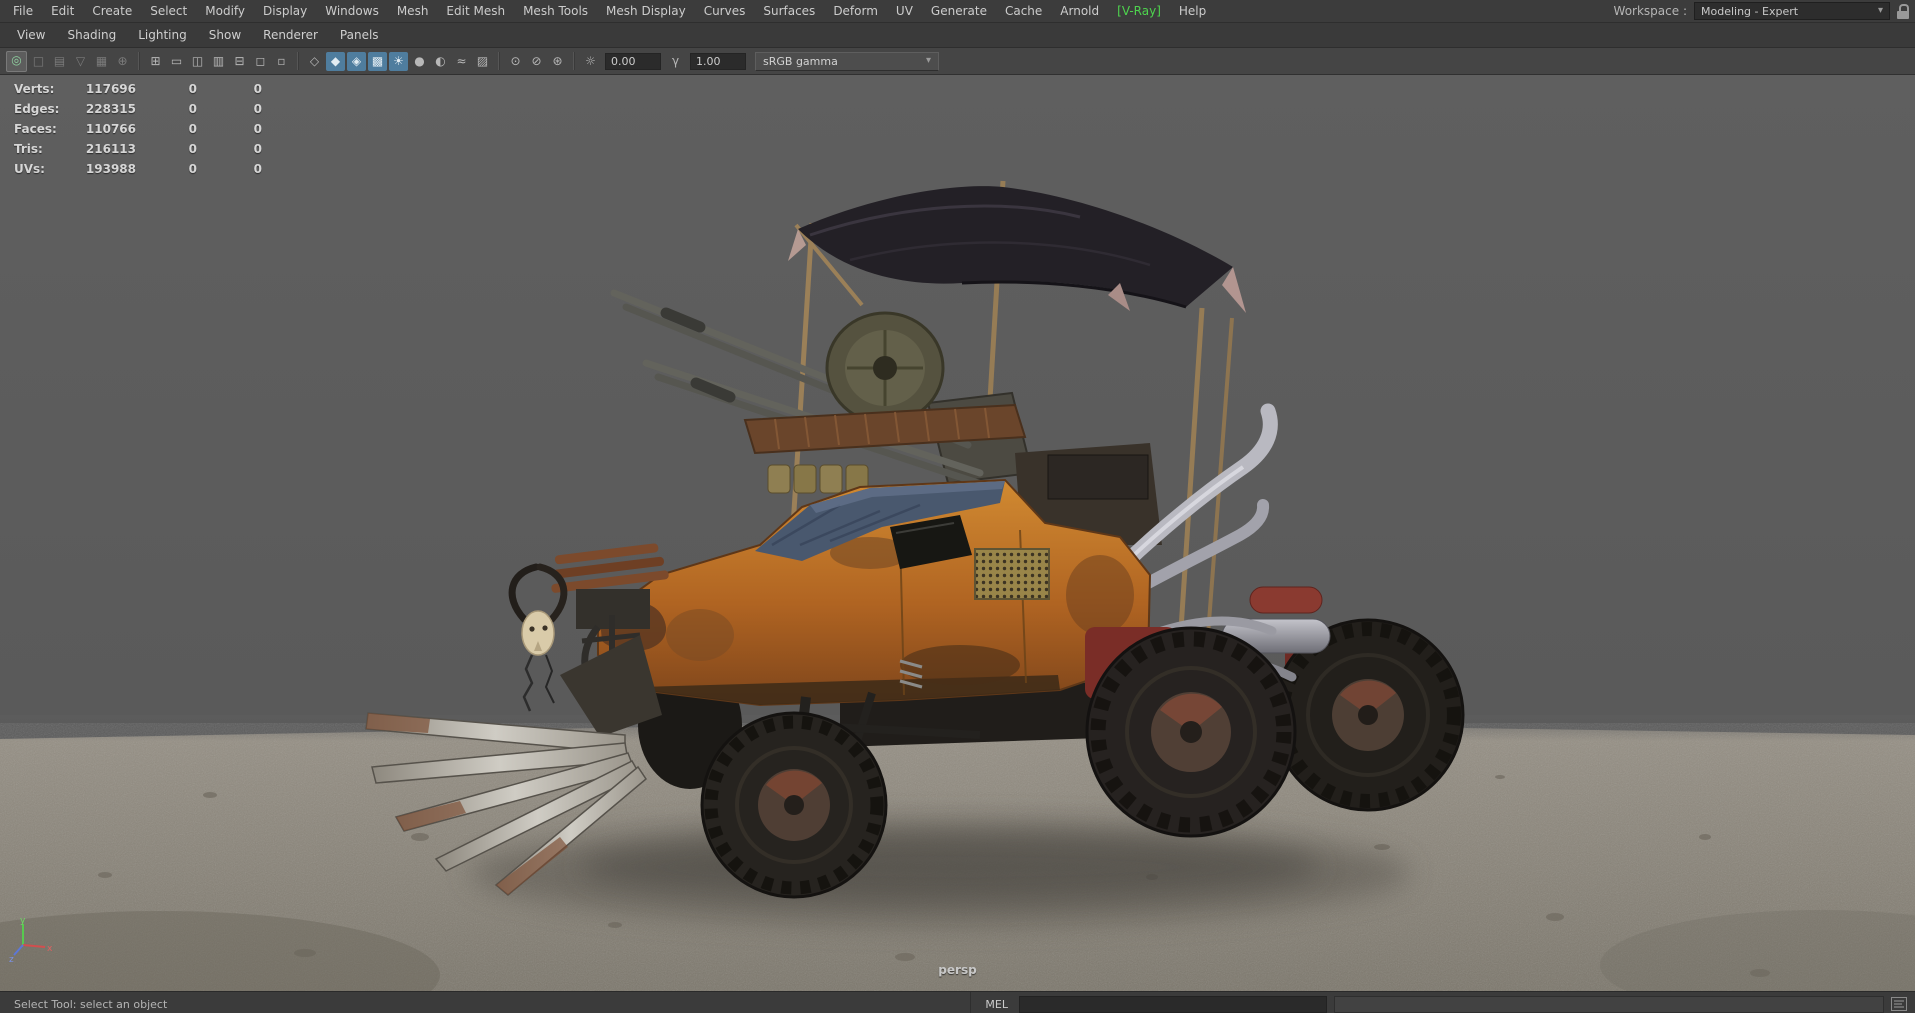  Describe the element at coordinates (557, 61) in the screenshot. I see `camera-based-selection-icon: ⊛` at that location.